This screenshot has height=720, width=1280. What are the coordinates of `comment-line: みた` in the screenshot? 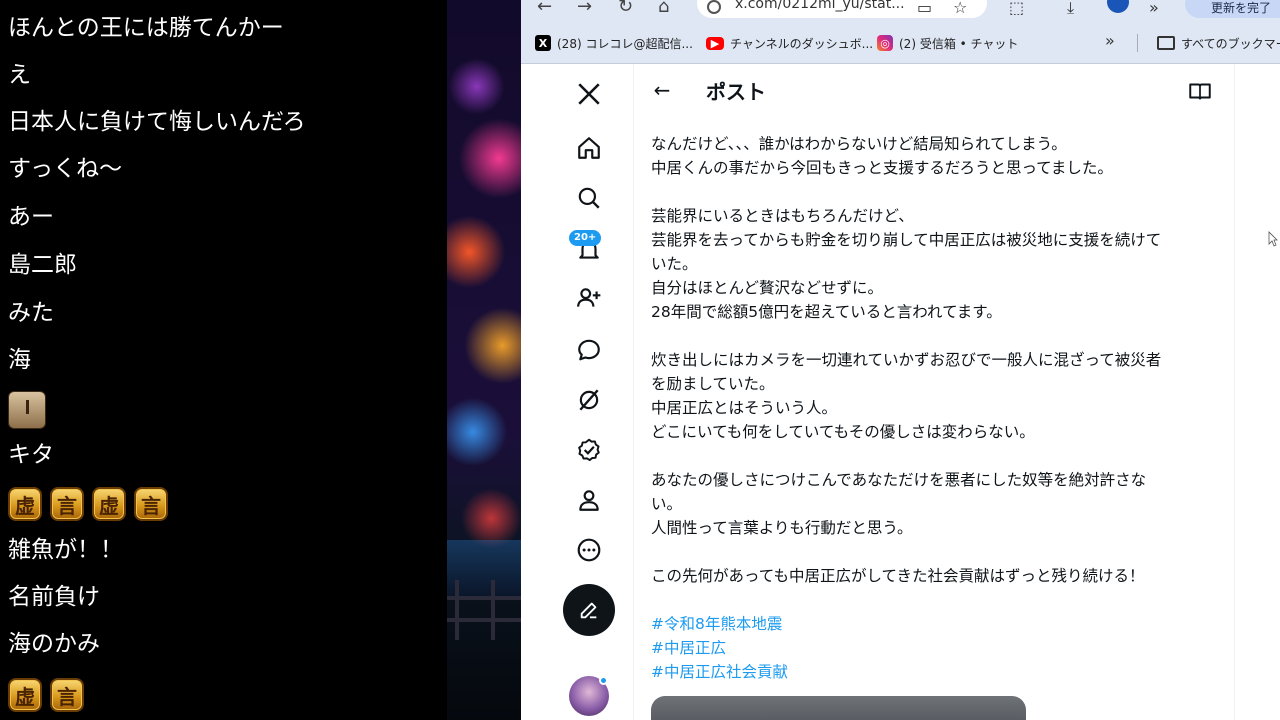 It's located at (31, 313).